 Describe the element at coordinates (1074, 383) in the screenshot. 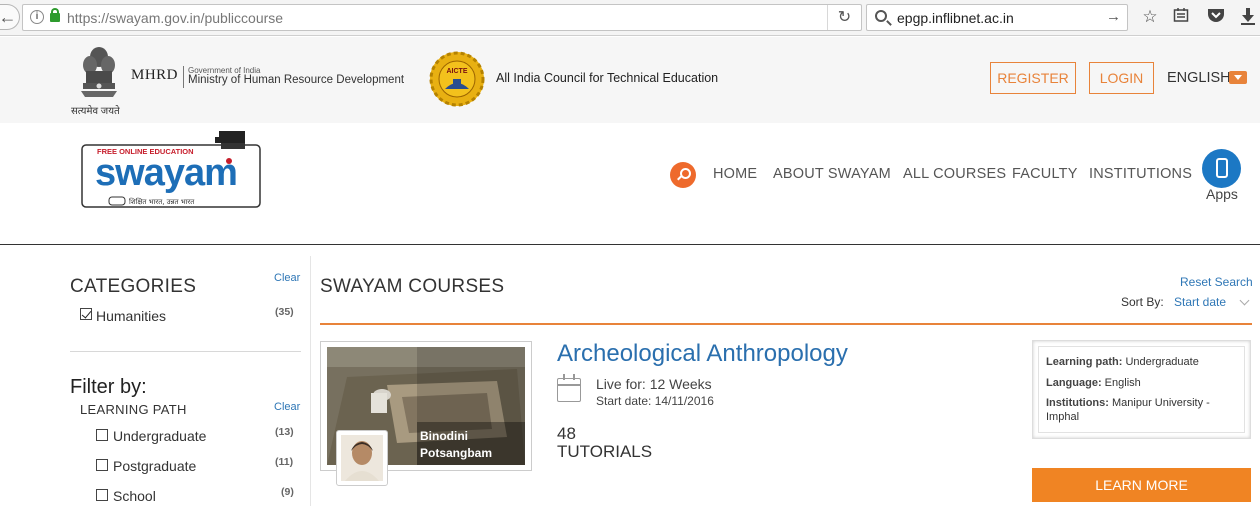

I see `info-key: Language:` at that location.